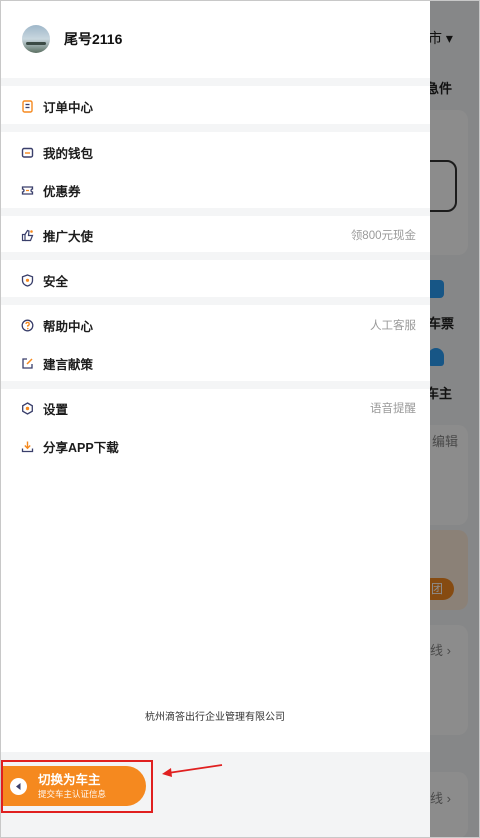  I want to click on menu-item-help: 帮助中心 人工客服, so click(215, 325).